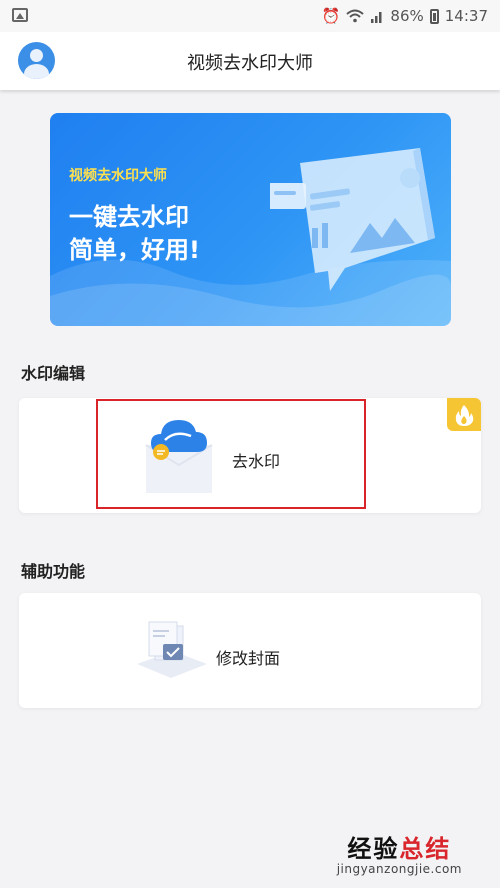 The image size is (500, 888). I want to click on fire-icon, so click(464, 414).